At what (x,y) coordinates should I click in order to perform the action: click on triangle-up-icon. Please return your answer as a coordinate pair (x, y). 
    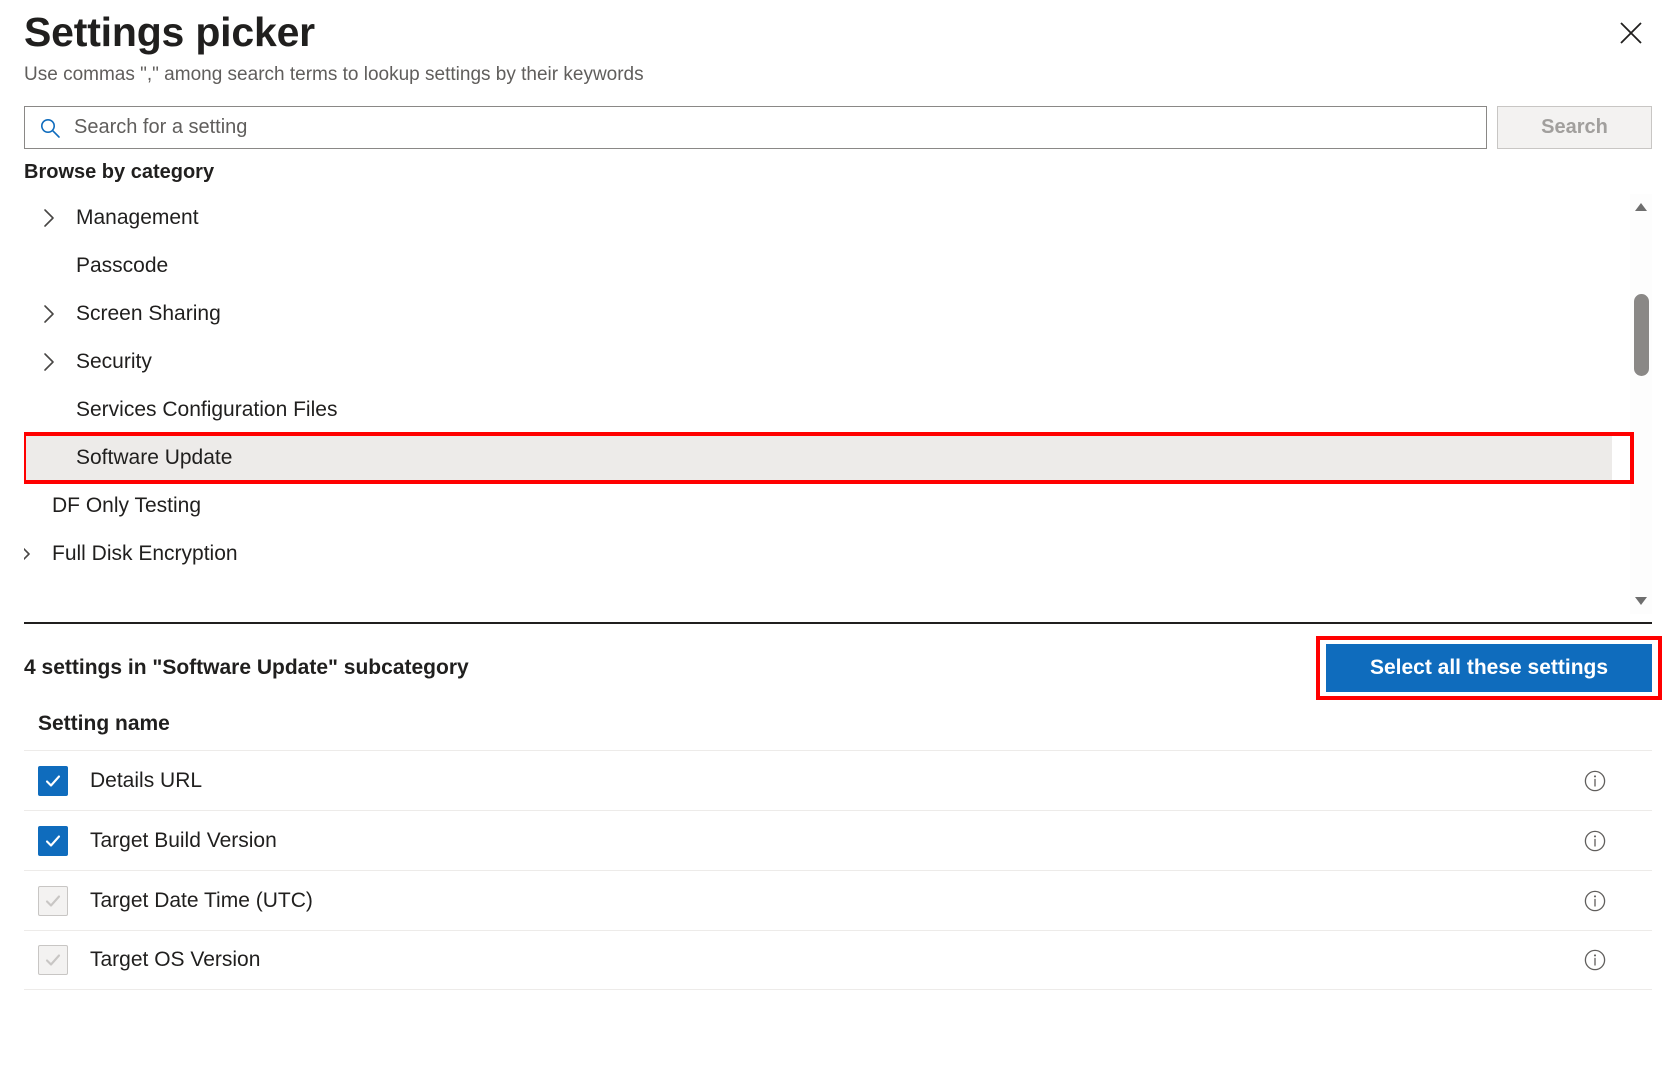
    Looking at the image, I should click on (1641, 207).